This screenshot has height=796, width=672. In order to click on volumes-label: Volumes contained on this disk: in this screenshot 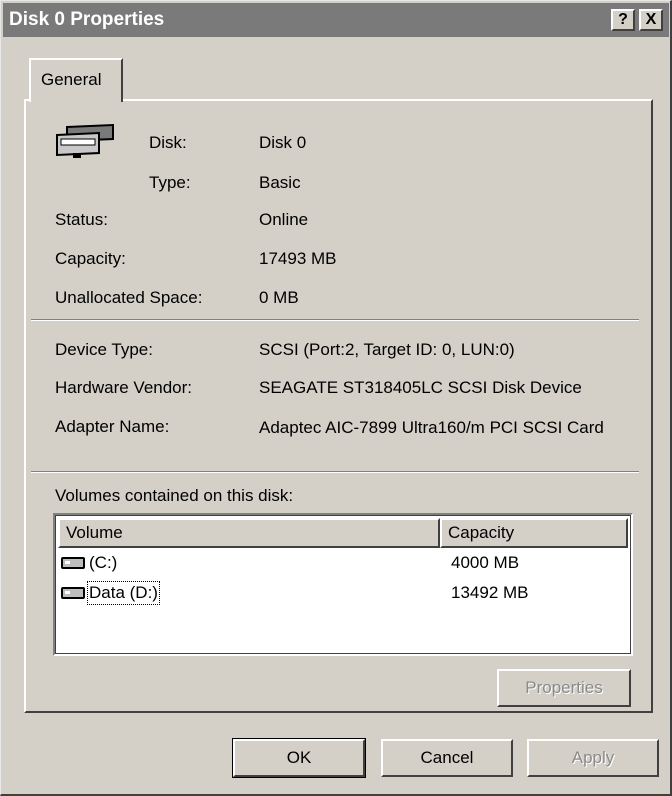, I will do `click(174, 495)`.